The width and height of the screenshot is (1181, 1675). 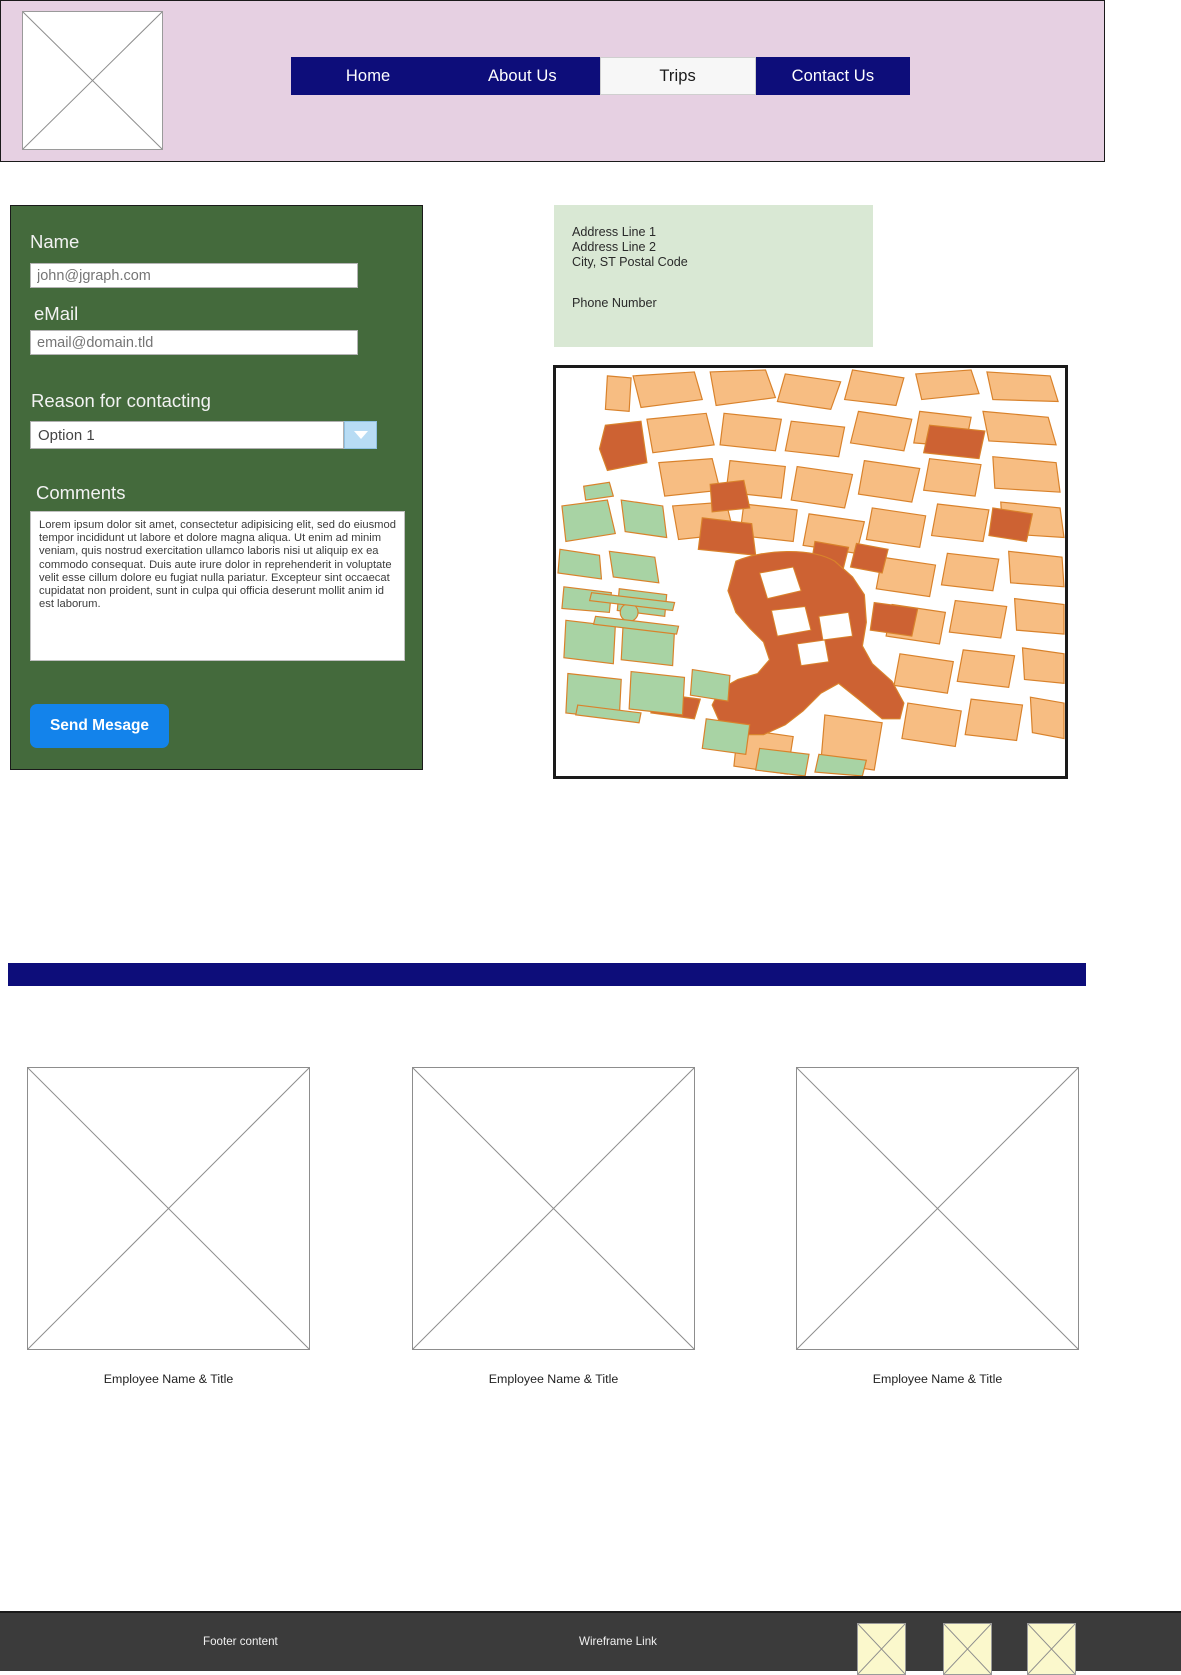 What do you see at coordinates (217, 586) in the screenshot?
I see `comments-textarea` at bounding box center [217, 586].